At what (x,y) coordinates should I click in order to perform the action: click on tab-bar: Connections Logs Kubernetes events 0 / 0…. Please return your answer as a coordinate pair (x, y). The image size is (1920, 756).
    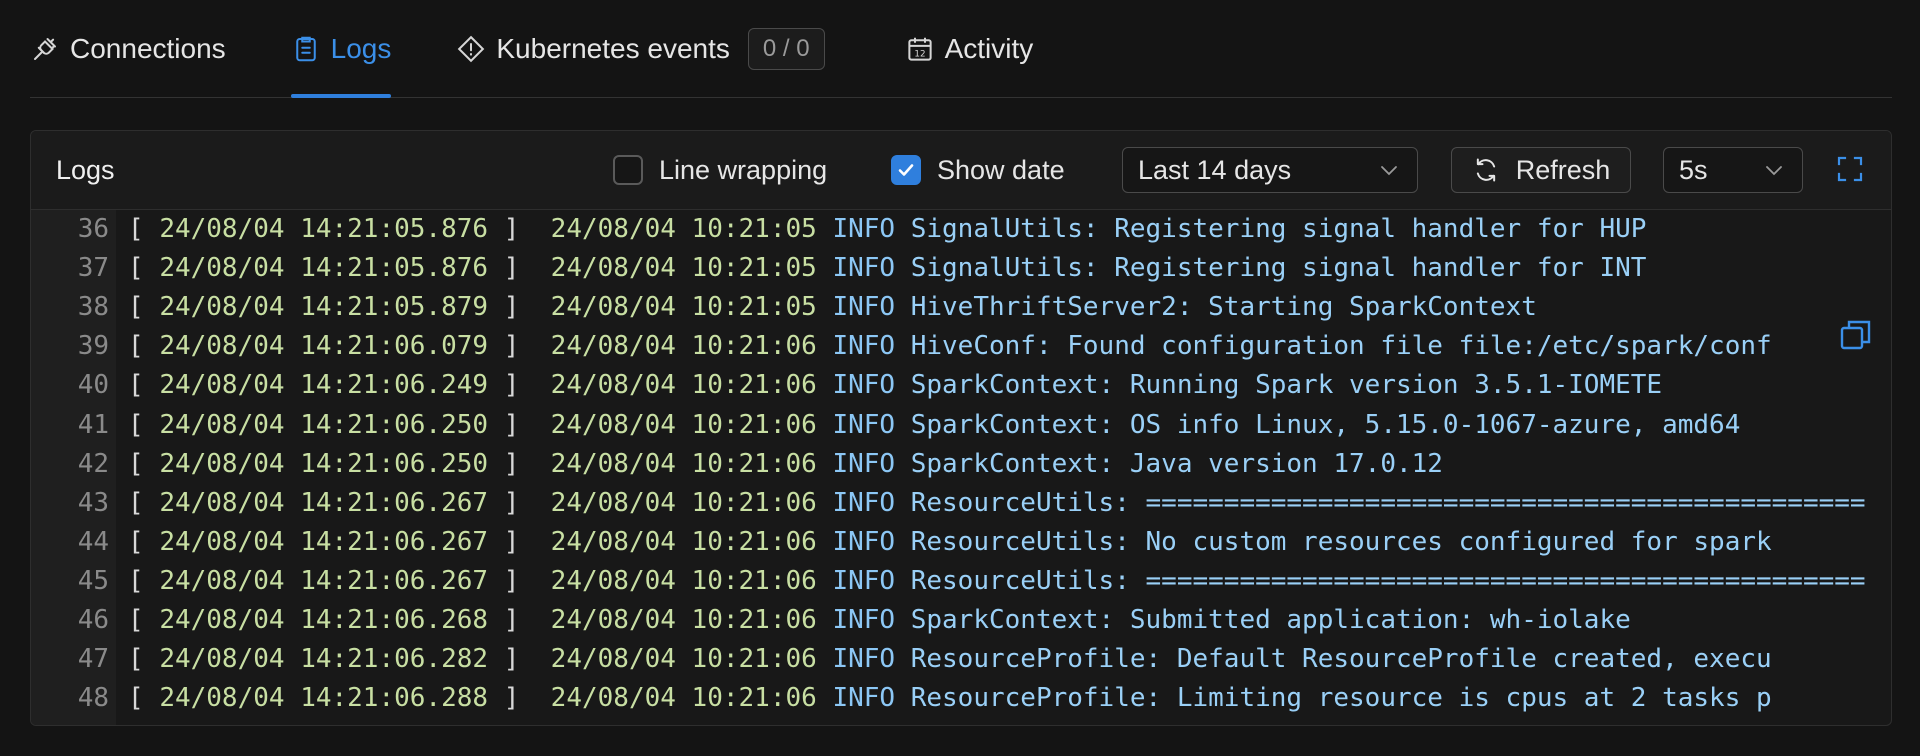
    Looking at the image, I should click on (961, 49).